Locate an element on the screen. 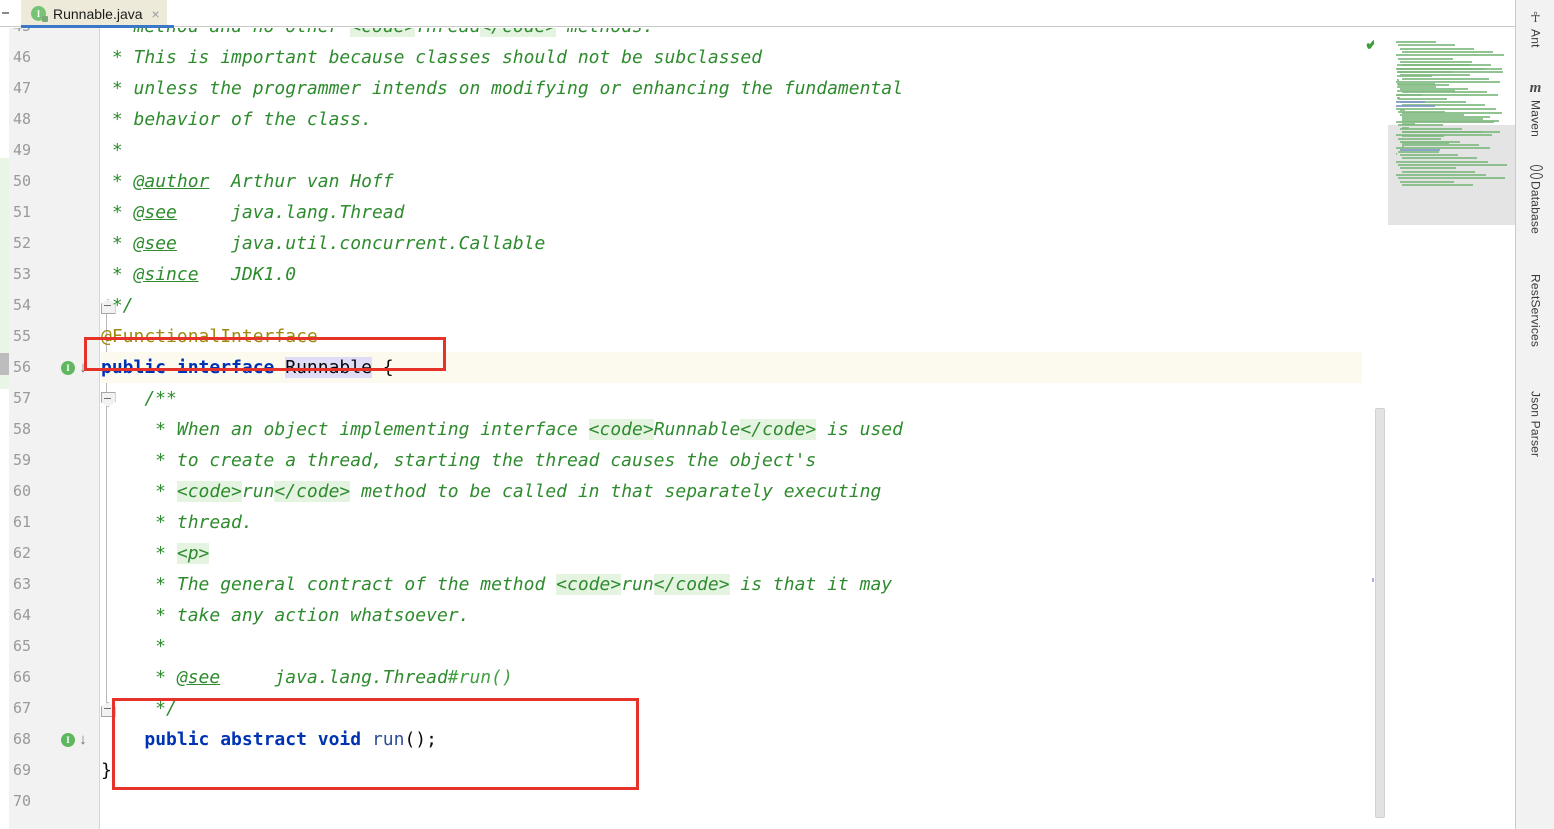 The height and width of the screenshot is (829, 1554). line-number: 67 is located at coordinates (15, 708).